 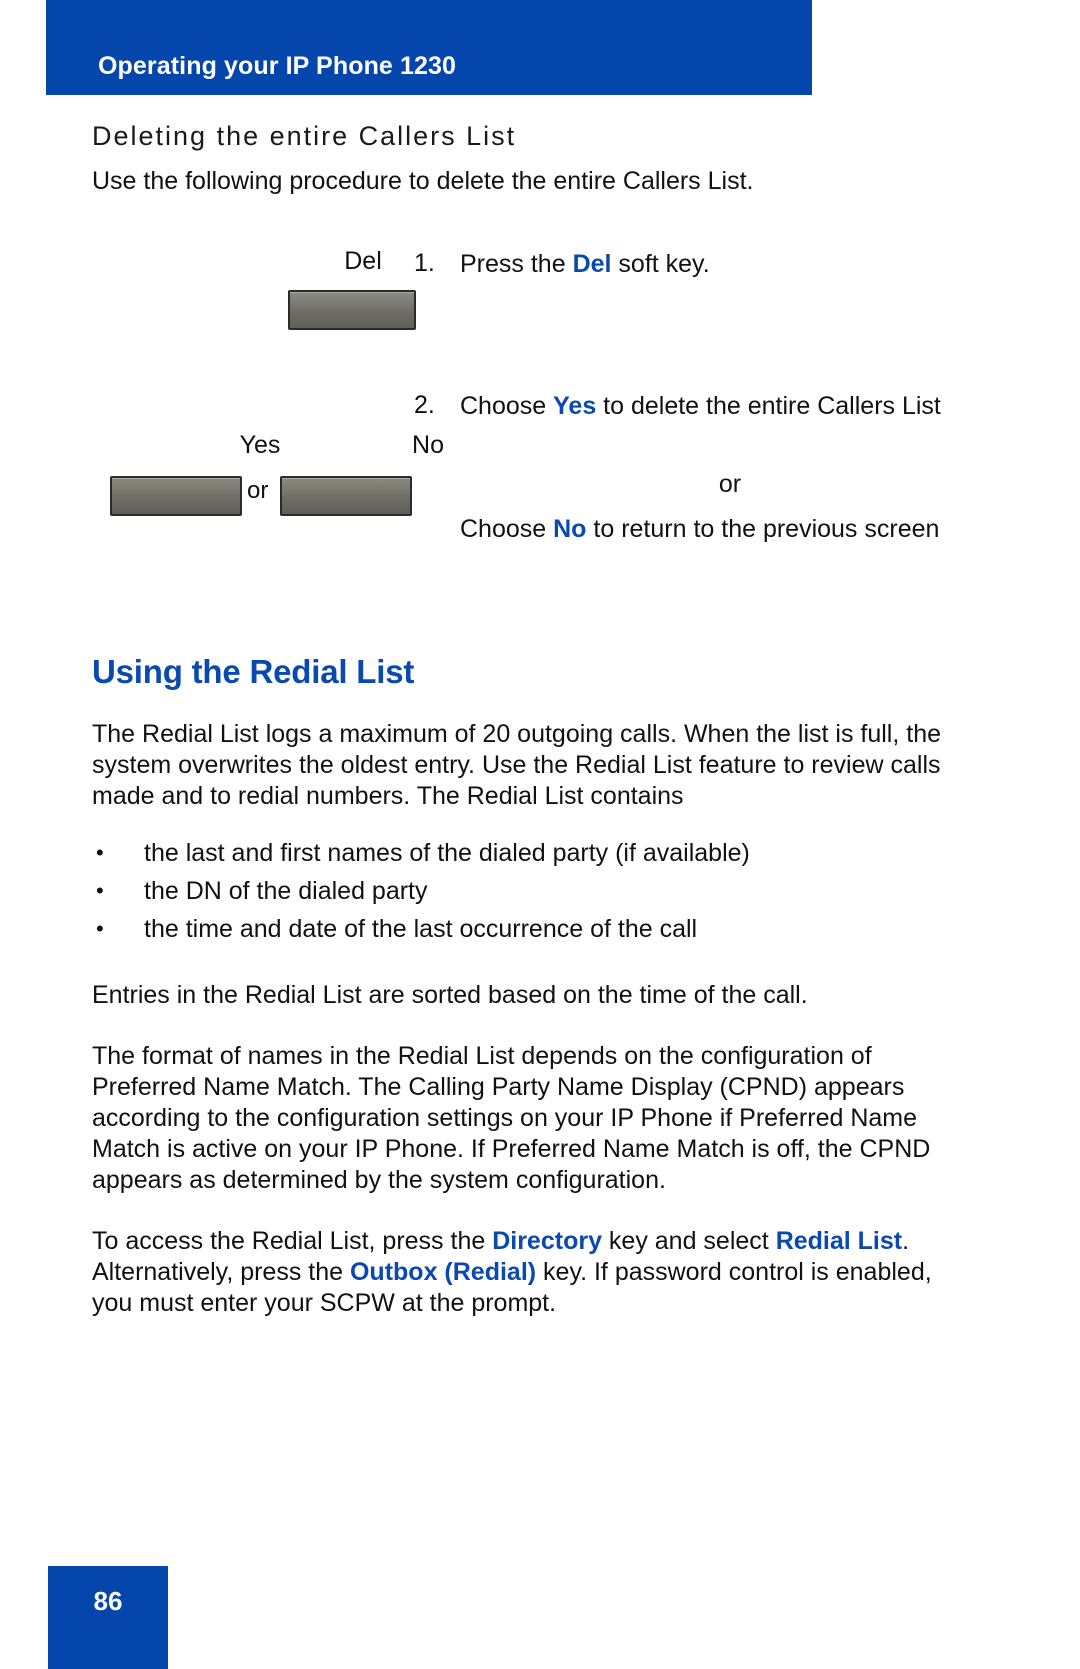 I want to click on redial-key-redial-list: Redial List, so click(x=839, y=1240).